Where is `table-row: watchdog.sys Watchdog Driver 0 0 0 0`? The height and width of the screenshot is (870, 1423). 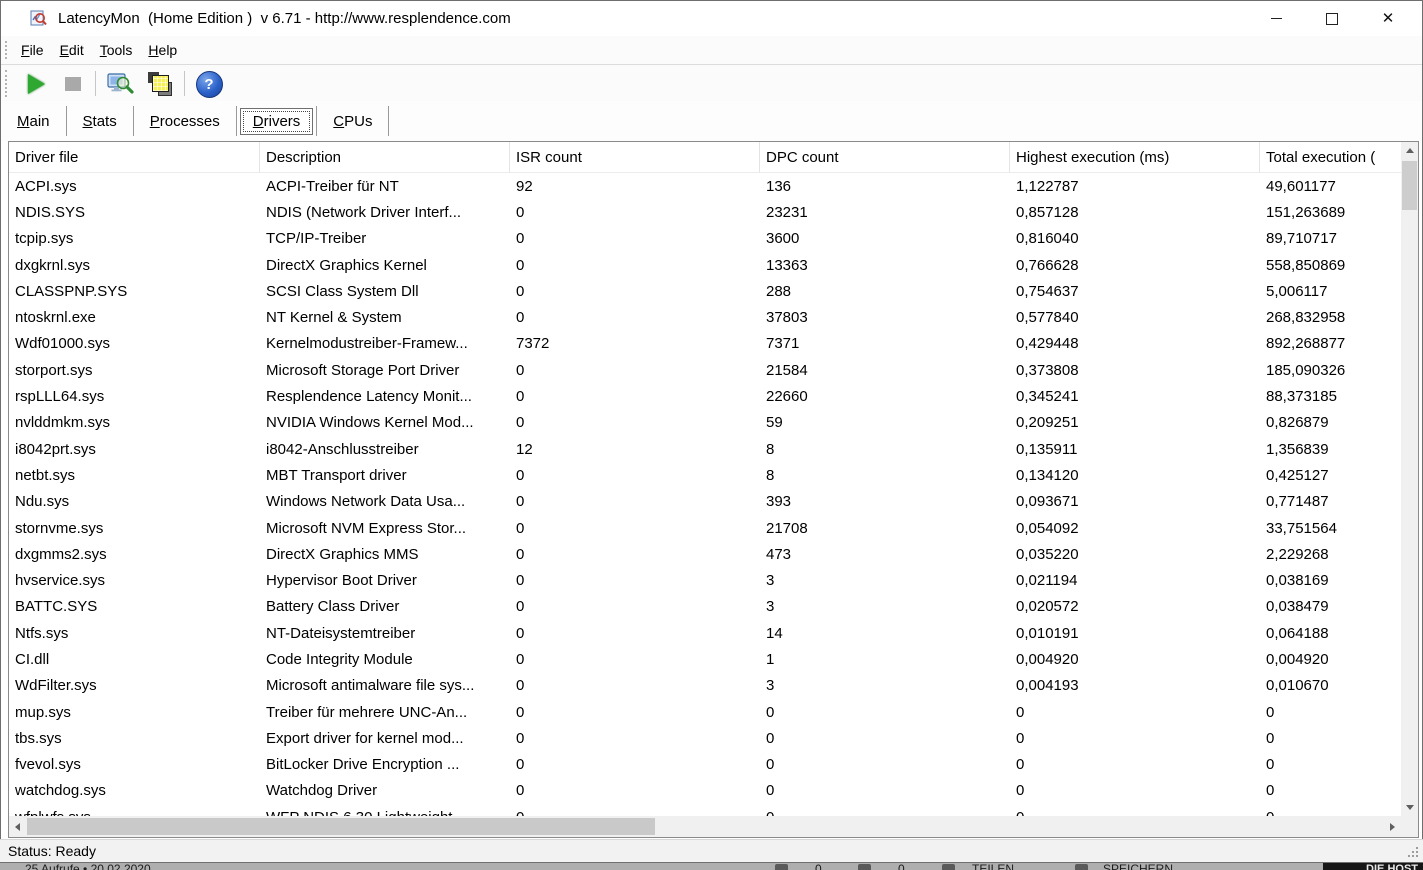 table-row: watchdog.sys Watchdog Driver 0 0 0 0 is located at coordinates (713, 791).